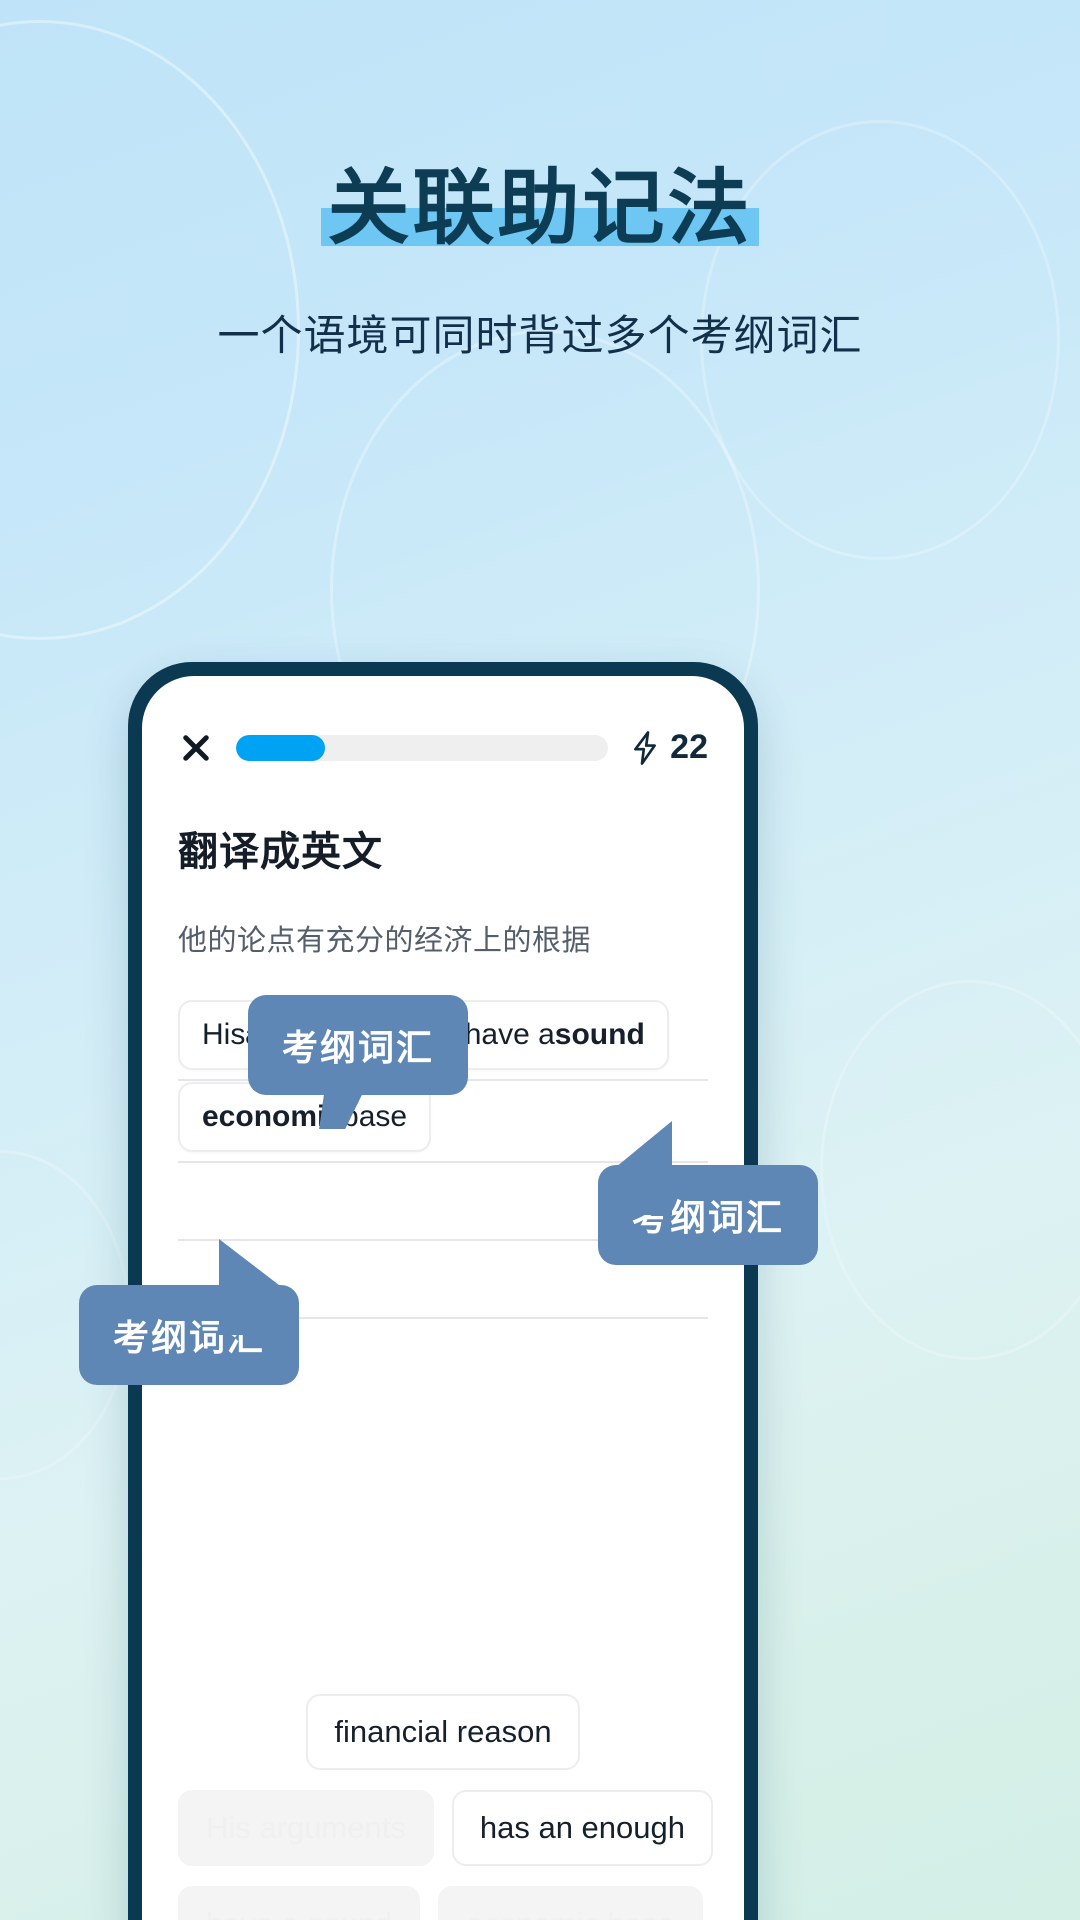 The width and height of the screenshot is (1080, 1920). I want to click on callout-exam-vocab-2: 考纲词汇, so click(708, 1193).